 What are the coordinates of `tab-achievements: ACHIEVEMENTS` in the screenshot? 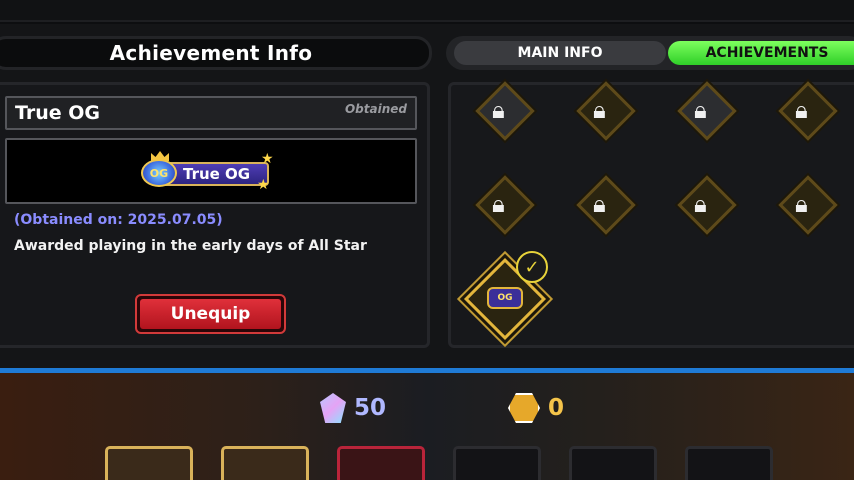 It's located at (761, 53).